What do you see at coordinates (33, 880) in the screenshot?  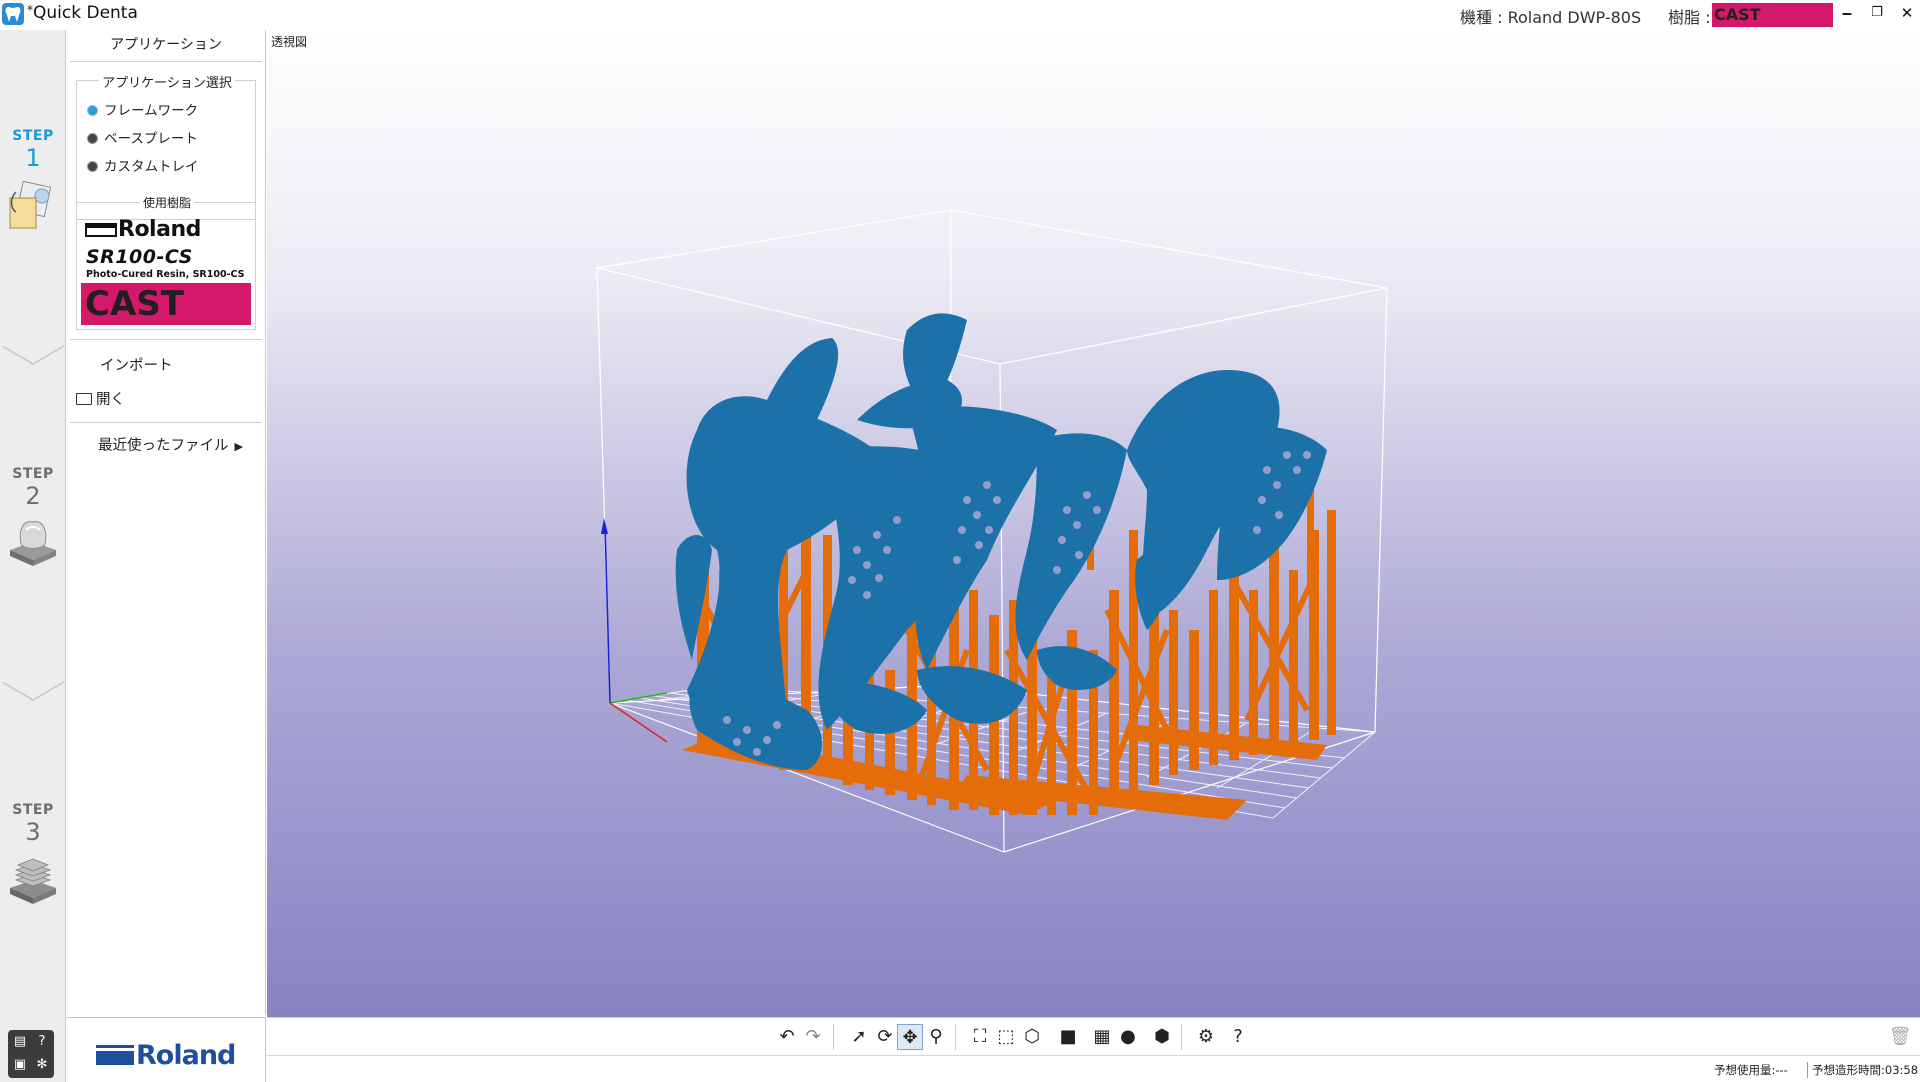 I see `sliced-layers-icon` at bounding box center [33, 880].